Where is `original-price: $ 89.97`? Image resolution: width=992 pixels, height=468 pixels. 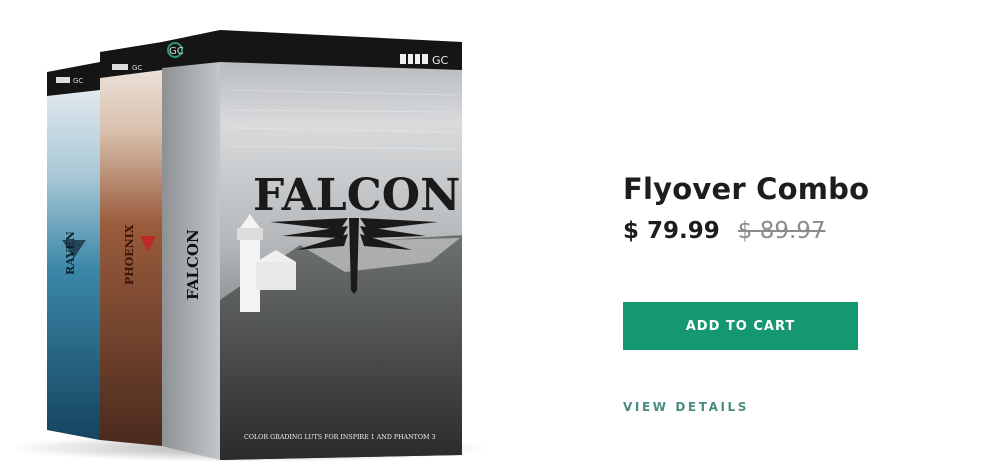
original-price: $ 89.97 is located at coordinates (781, 231).